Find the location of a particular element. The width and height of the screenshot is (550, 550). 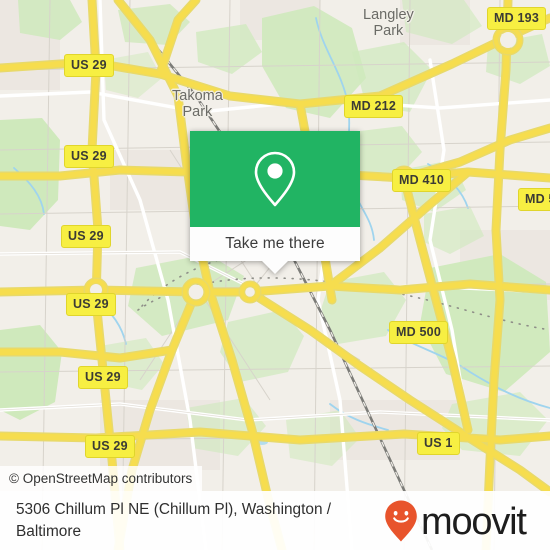

popup-icon-area is located at coordinates (275, 179).